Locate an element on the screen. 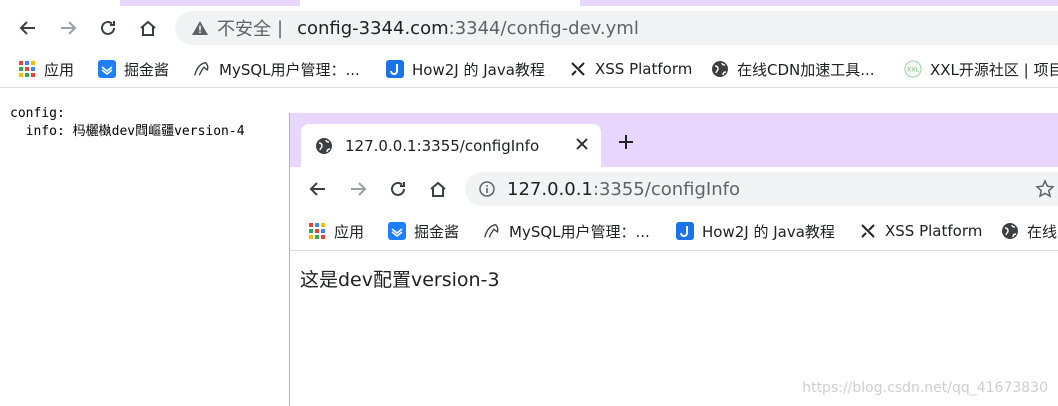 Image resolution: width=1058 pixels, height=406 pixels. bookmark-star-button is located at coordinates (1045, 190).